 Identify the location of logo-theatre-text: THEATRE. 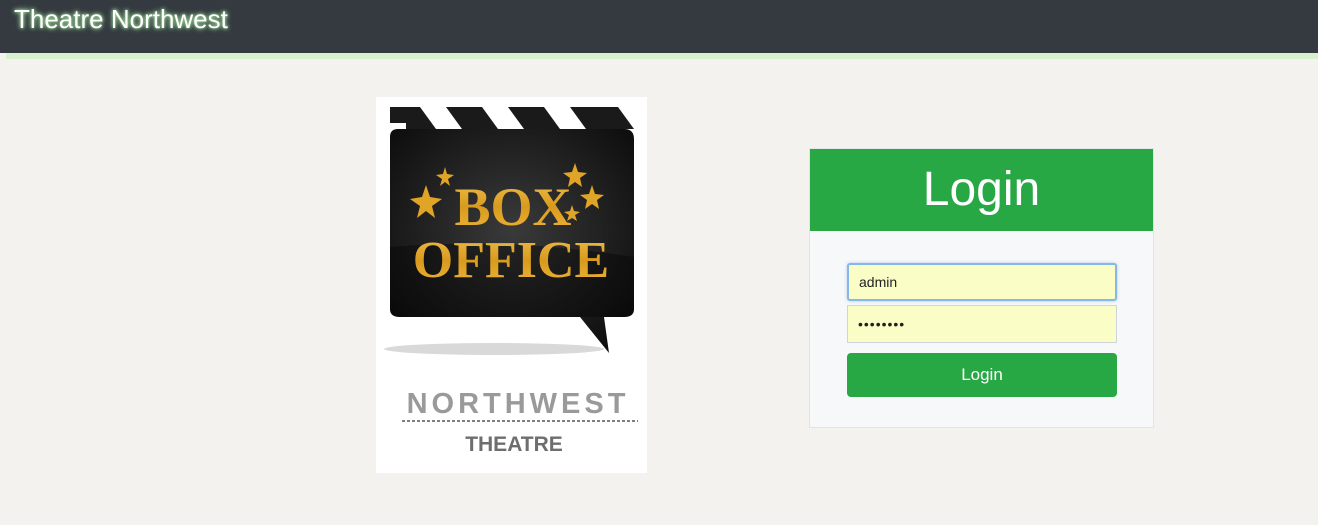
(514, 444).